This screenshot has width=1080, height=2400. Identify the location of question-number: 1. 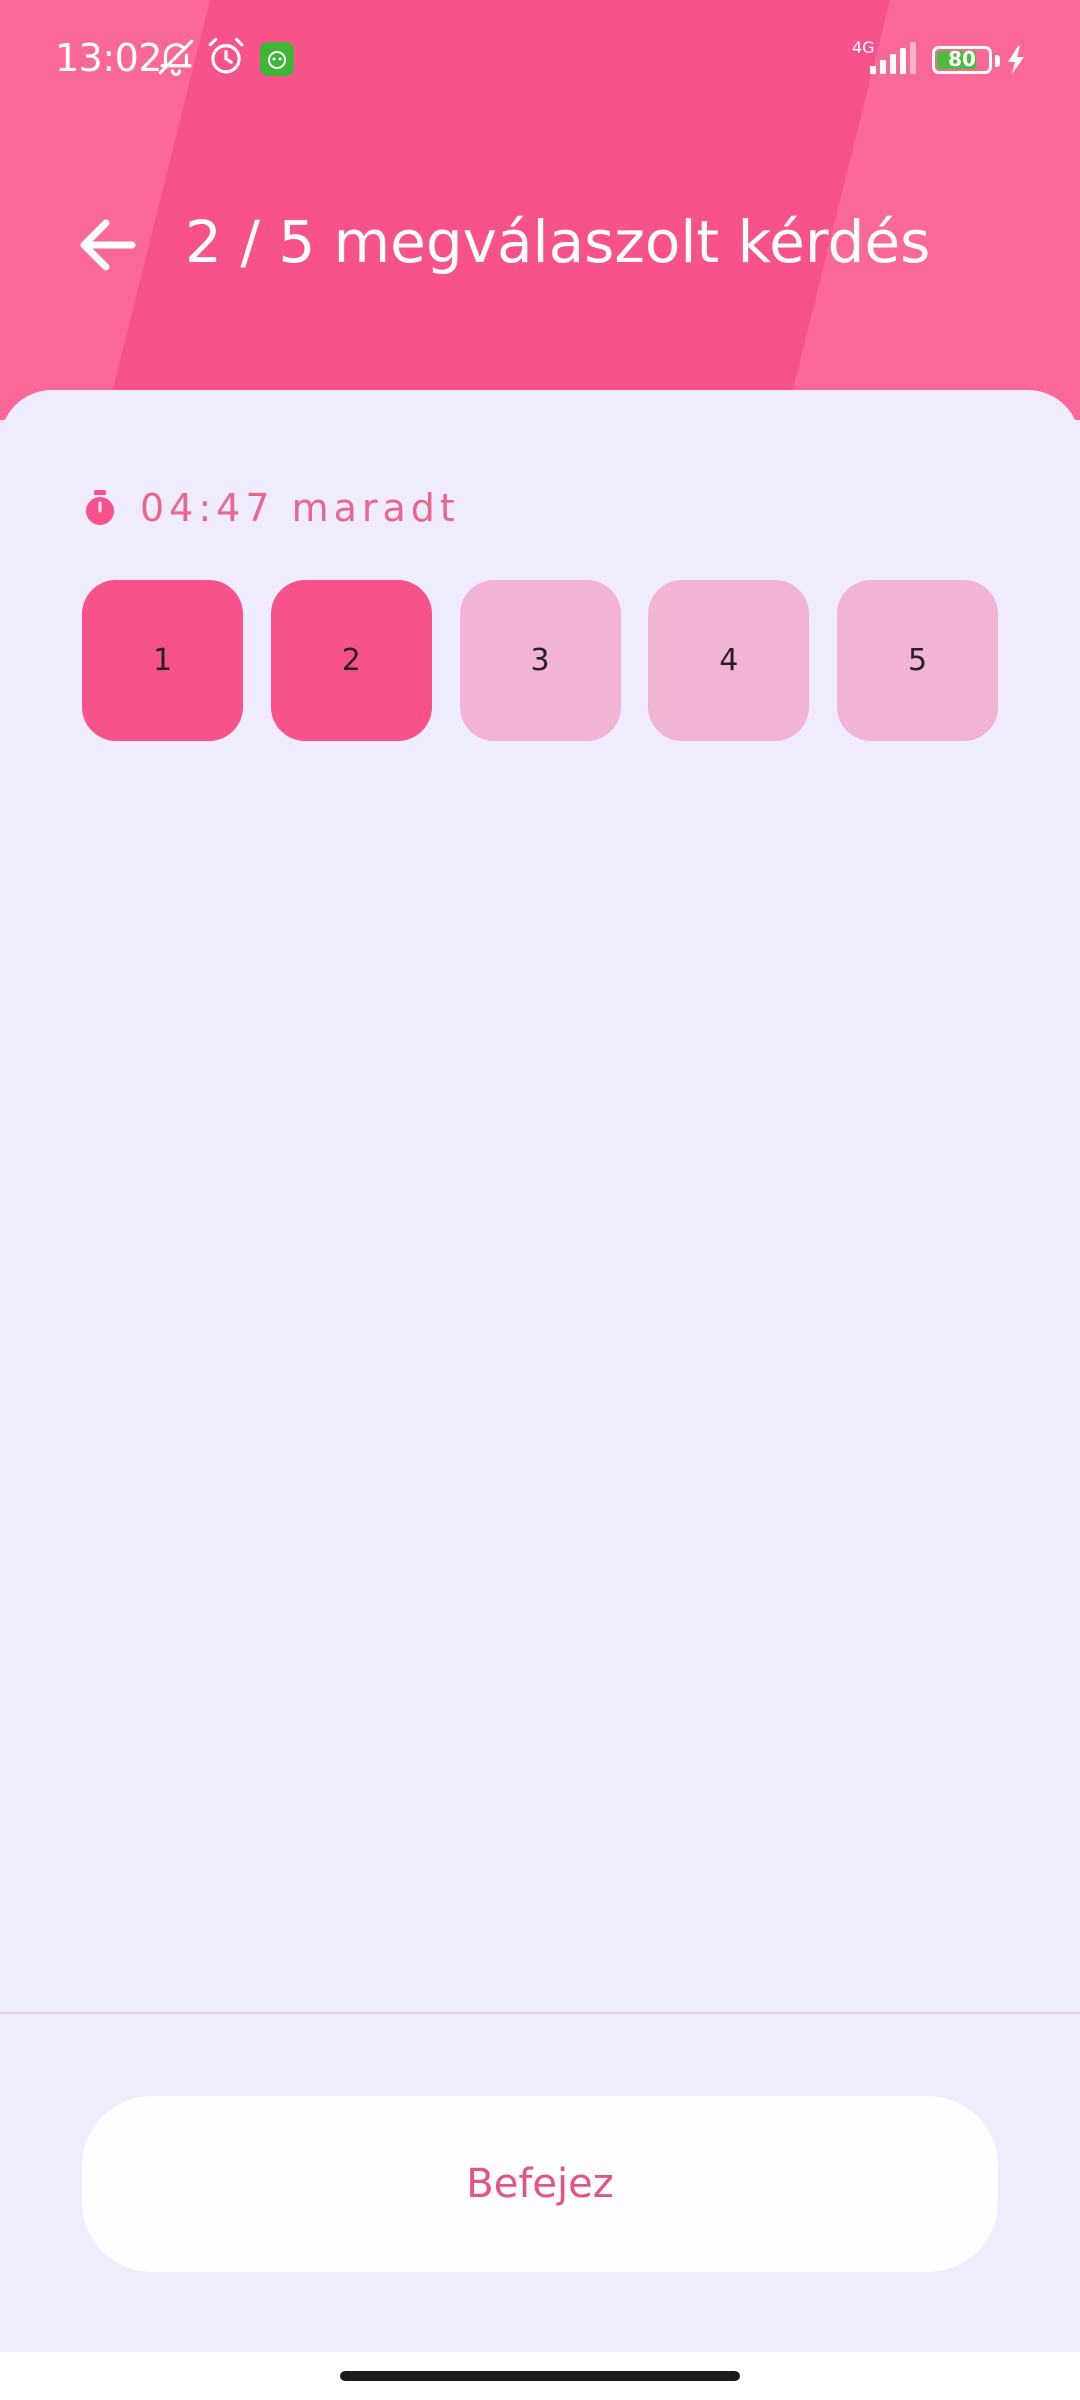
(162, 660).